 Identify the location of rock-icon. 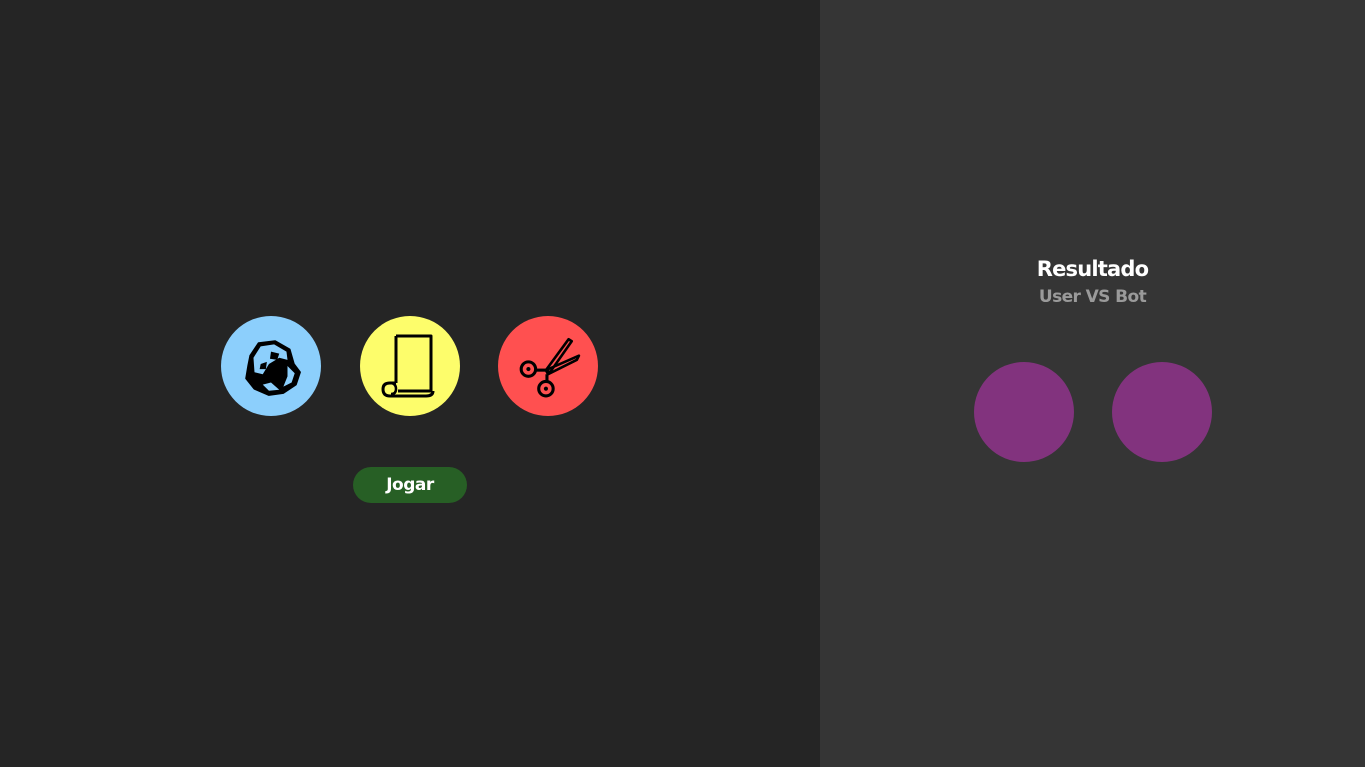
(273, 368).